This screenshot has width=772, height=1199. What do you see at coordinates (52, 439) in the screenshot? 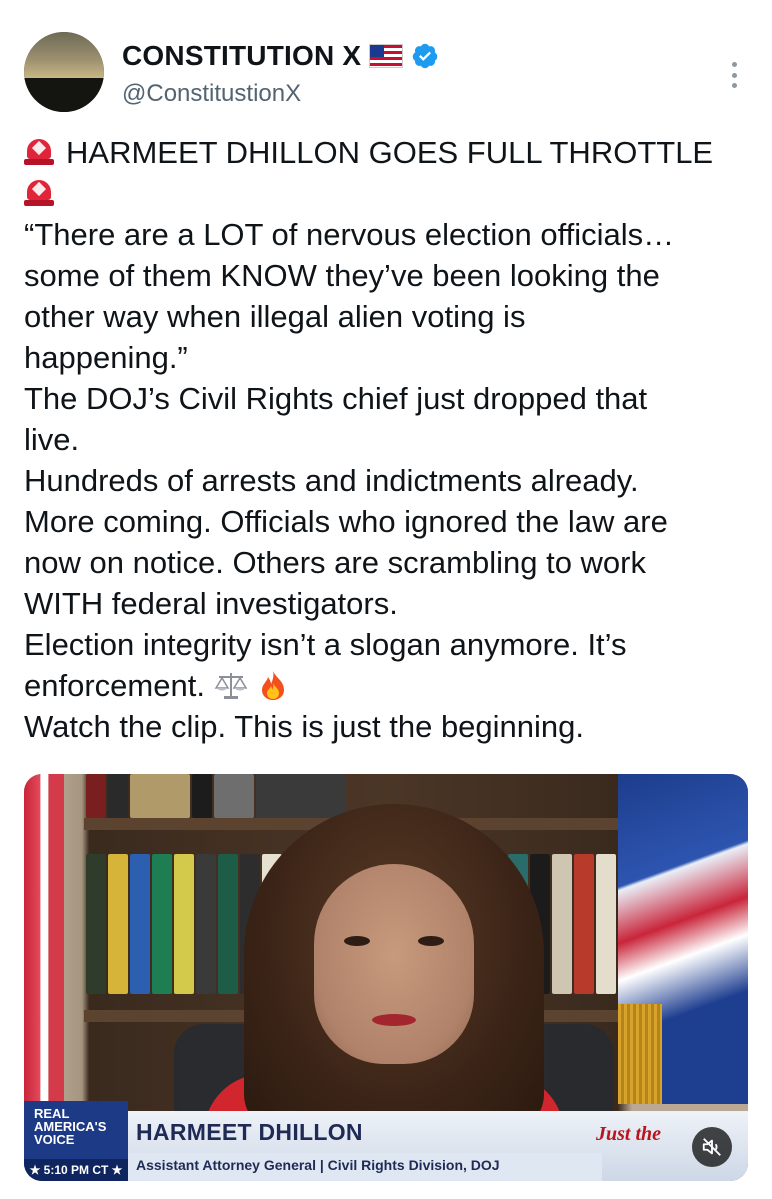
I see `text-line: live.` at bounding box center [52, 439].